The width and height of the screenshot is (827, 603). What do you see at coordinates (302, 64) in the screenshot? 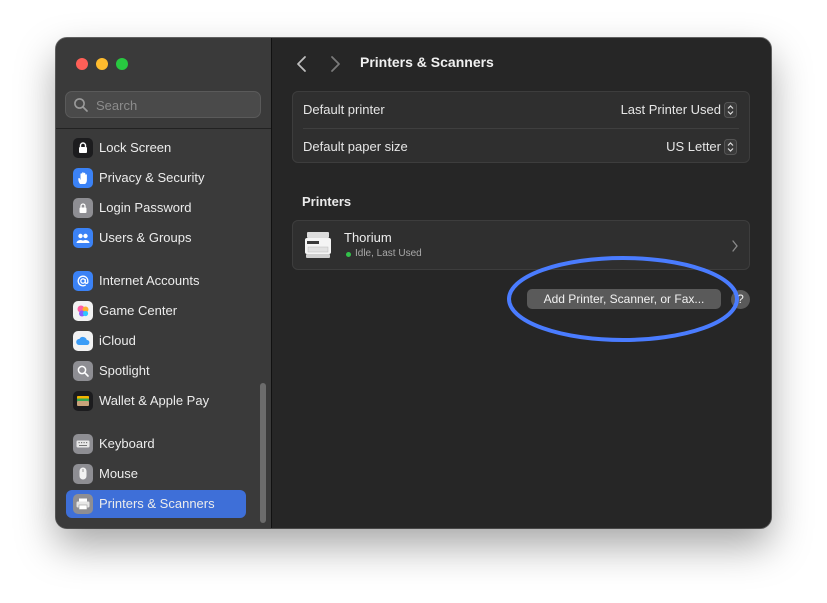
I see `back-chevron-icon` at bounding box center [302, 64].